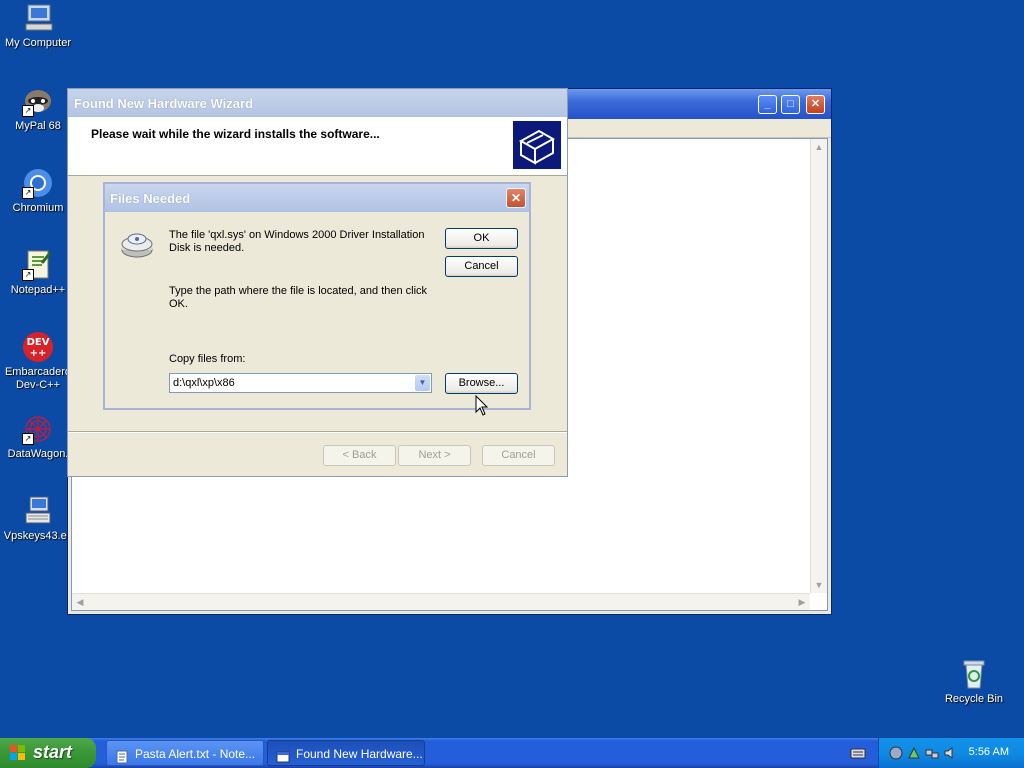 This screenshot has height=768, width=1024. I want to click on desktop-icon-mypal: ↗ MyPal 68, so click(38, 109).